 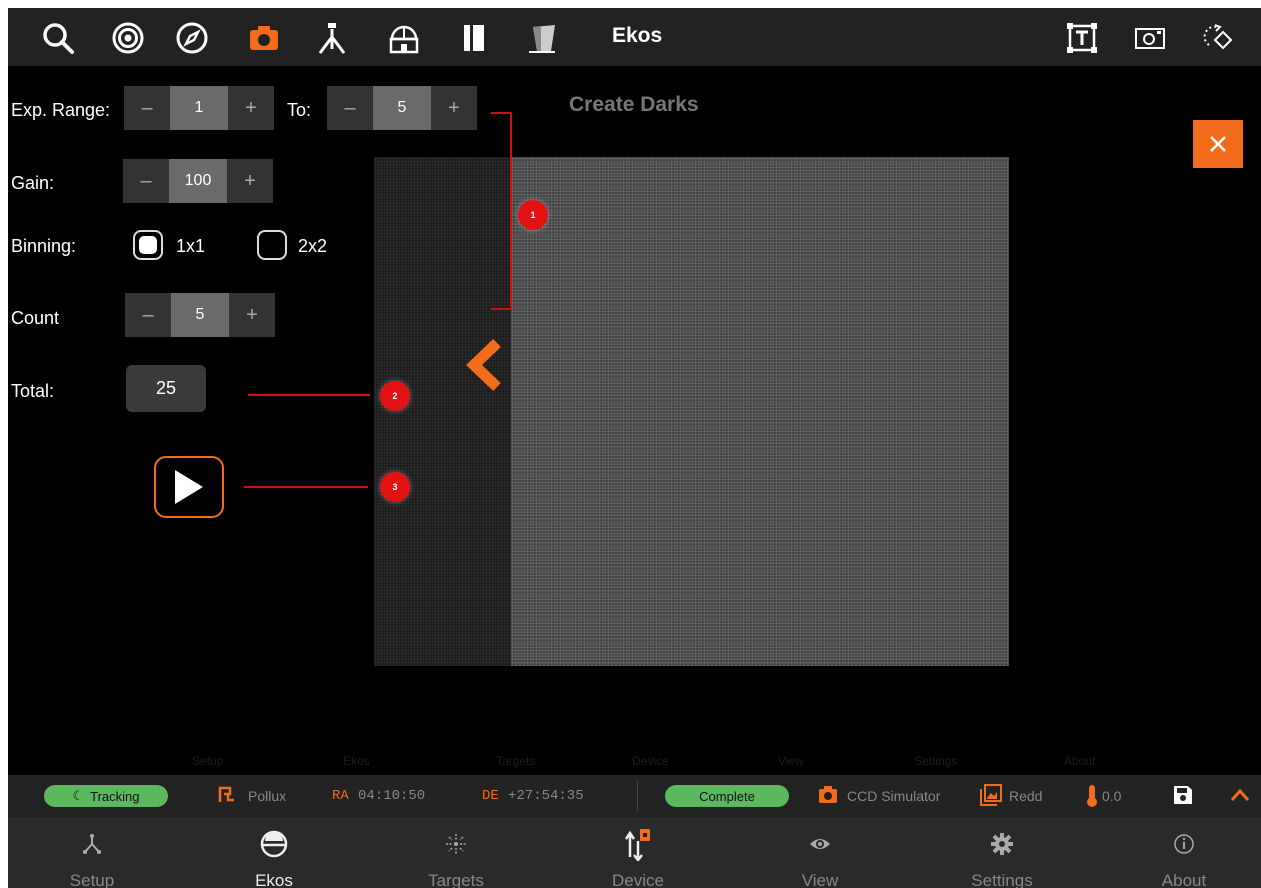 What do you see at coordinates (192, 38) in the screenshot?
I see `compass-icon` at bounding box center [192, 38].